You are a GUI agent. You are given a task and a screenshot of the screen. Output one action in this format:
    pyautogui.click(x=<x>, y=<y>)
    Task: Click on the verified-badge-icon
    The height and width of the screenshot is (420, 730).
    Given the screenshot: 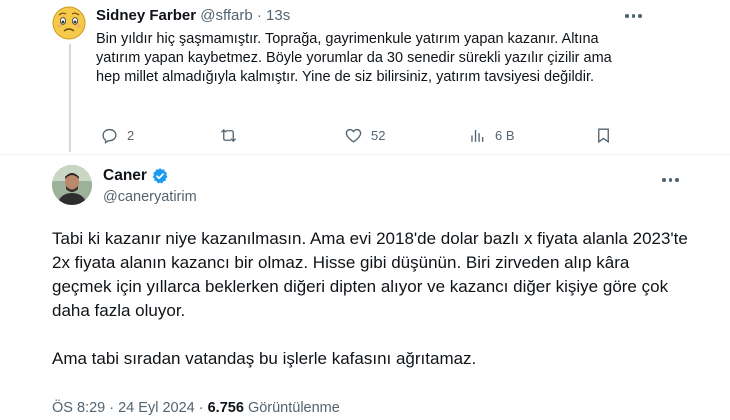 What is the action you would take?
    pyautogui.click(x=160, y=176)
    